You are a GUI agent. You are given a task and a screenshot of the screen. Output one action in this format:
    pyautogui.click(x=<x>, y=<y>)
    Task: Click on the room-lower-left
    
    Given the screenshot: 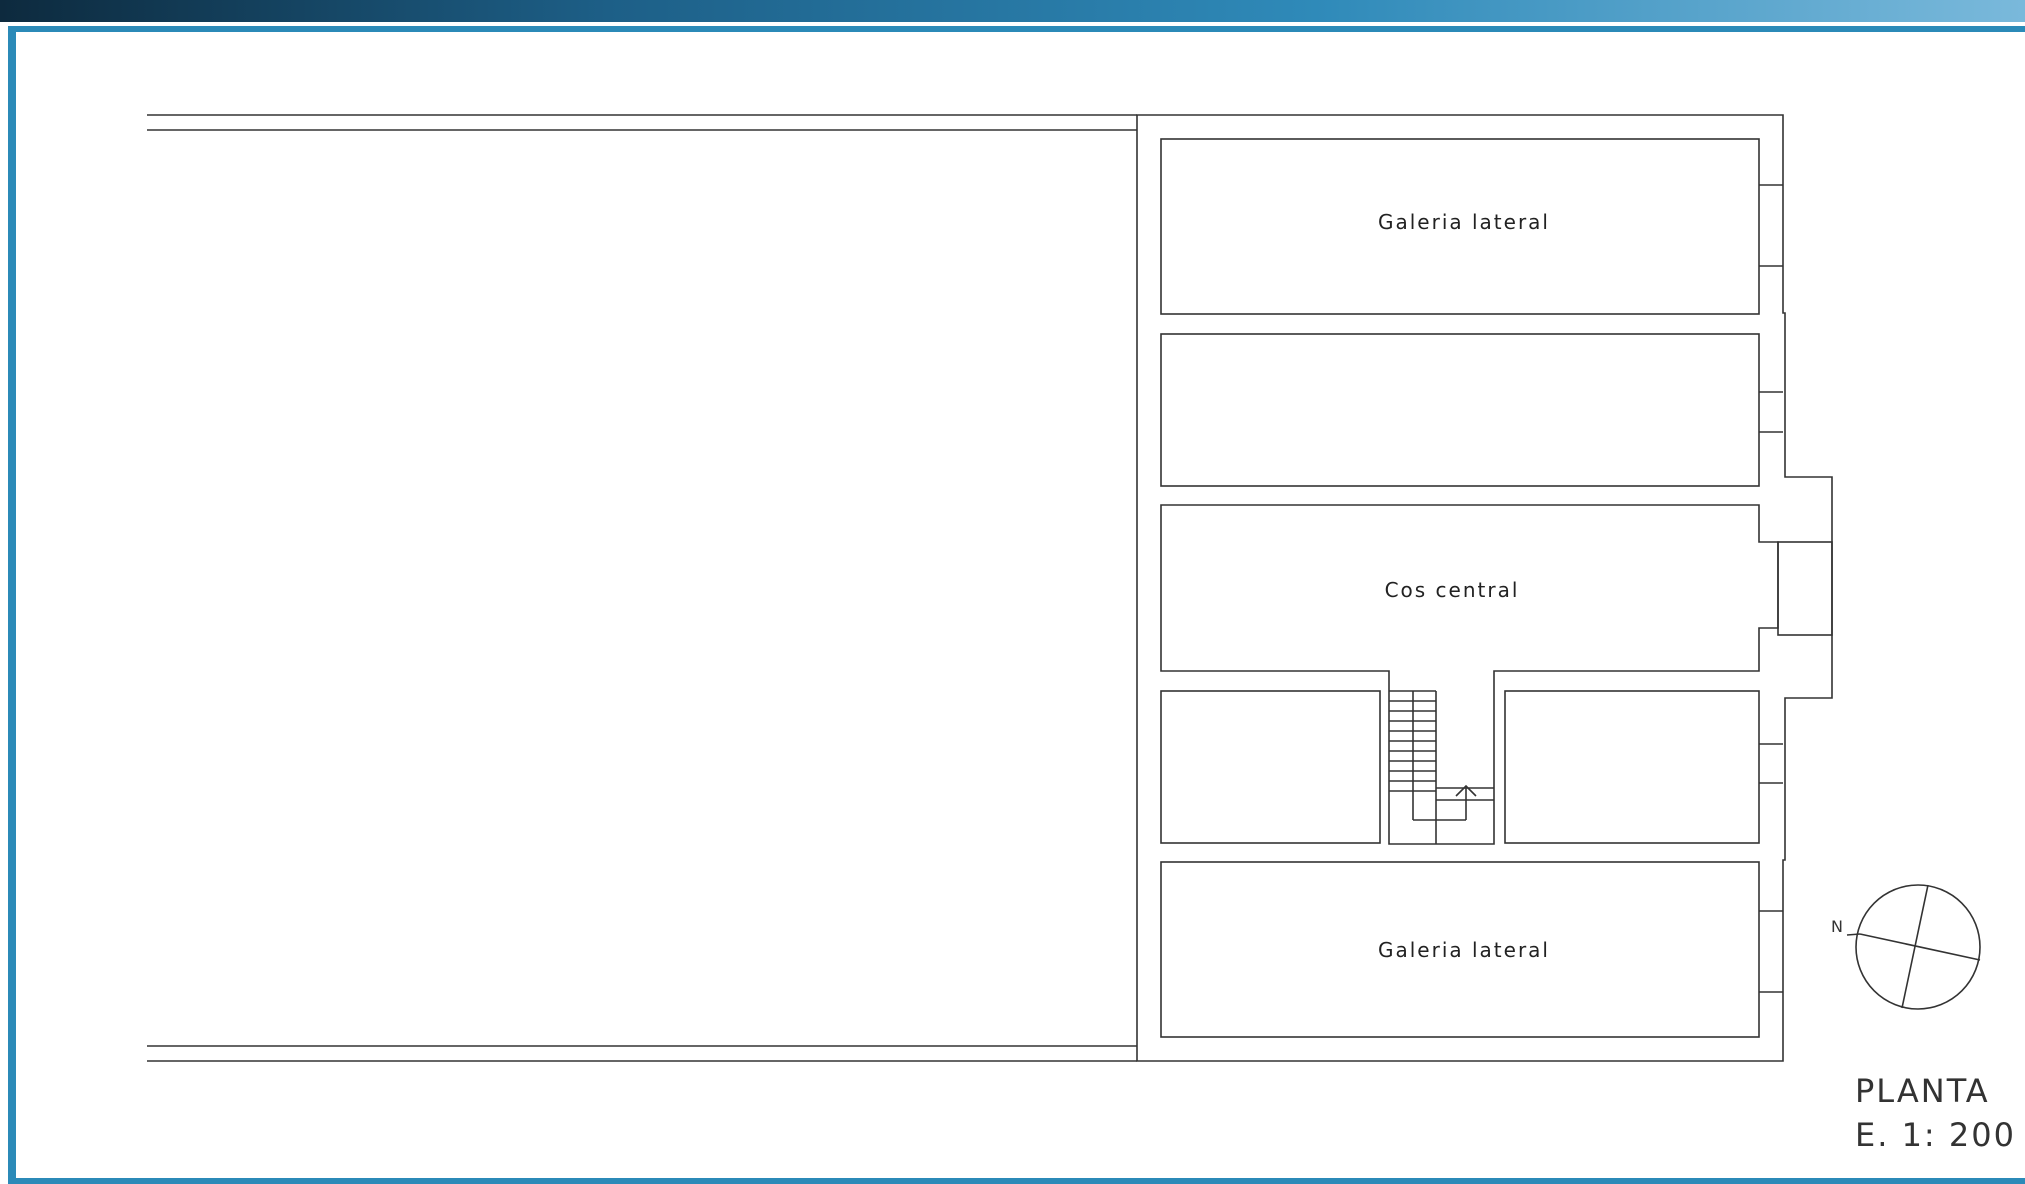 What is the action you would take?
    pyautogui.click(x=1270, y=767)
    